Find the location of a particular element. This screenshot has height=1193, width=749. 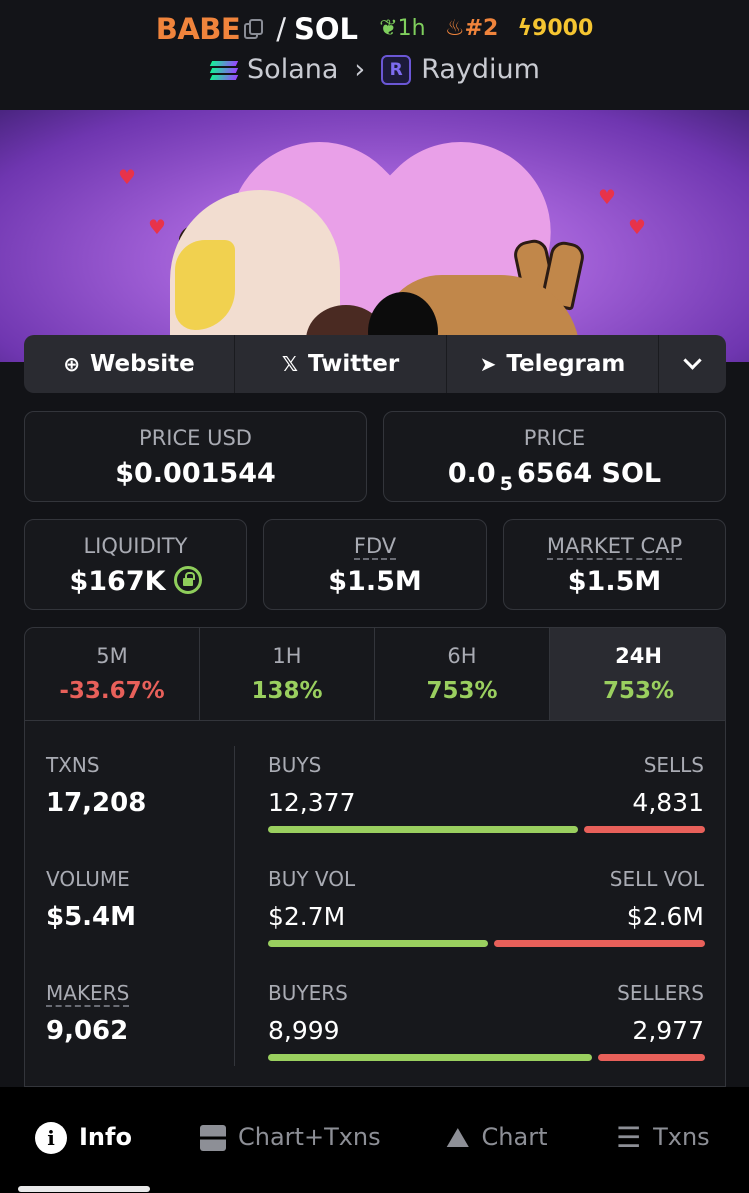

volume-label: VOLUME is located at coordinates (88, 879).